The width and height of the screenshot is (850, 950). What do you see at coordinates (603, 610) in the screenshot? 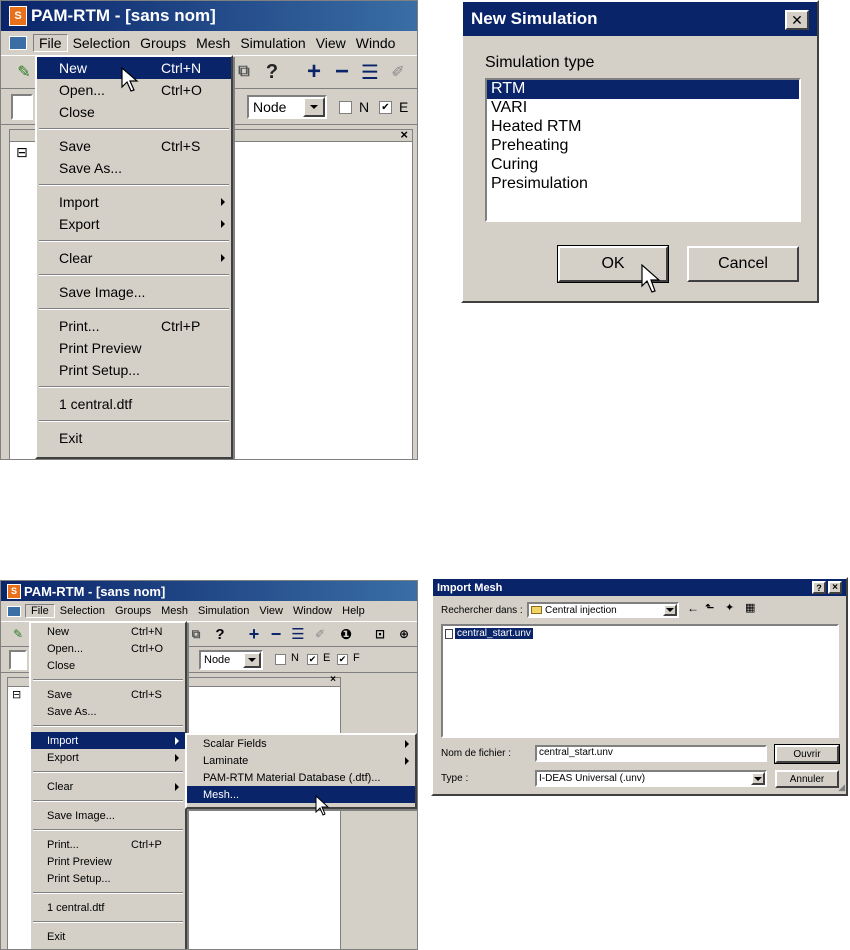
I see `look-in-select: Central injection` at bounding box center [603, 610].